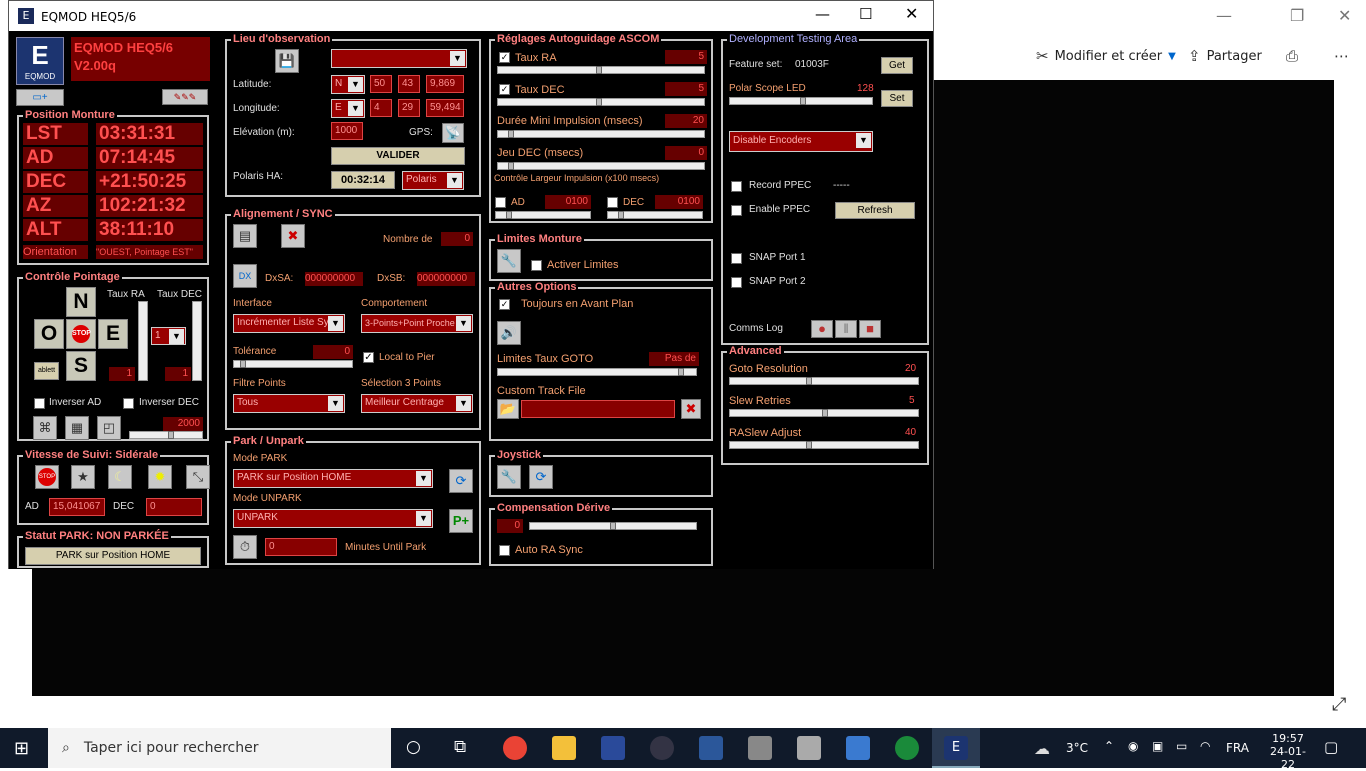  I want to click on notification-icon: ▢, so click(1331, 747).